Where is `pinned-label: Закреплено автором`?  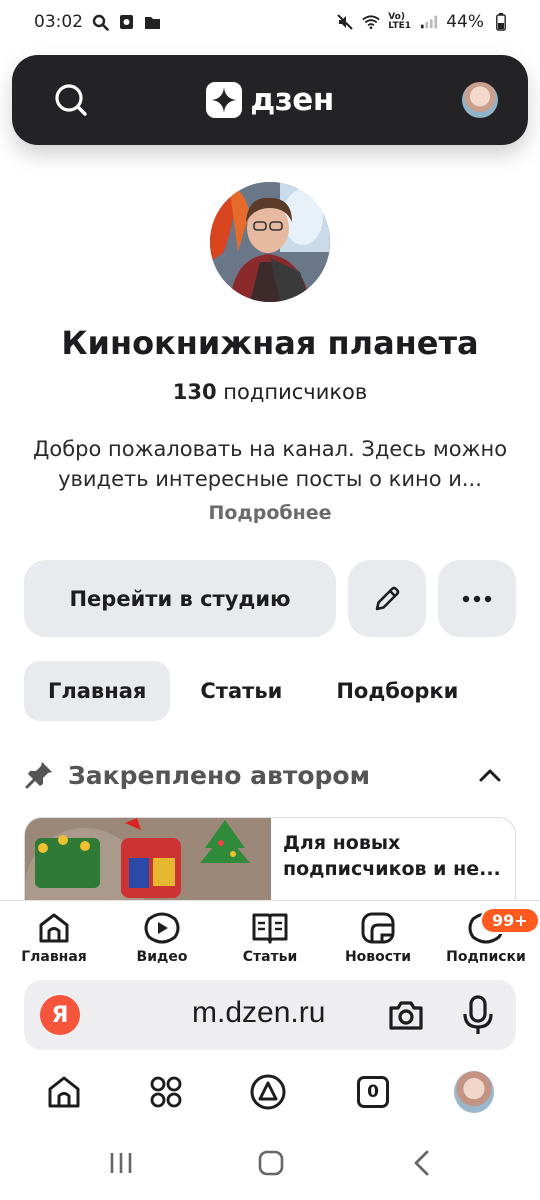 pinned-label: Закреплено автором is located at coordinates (219, 775).